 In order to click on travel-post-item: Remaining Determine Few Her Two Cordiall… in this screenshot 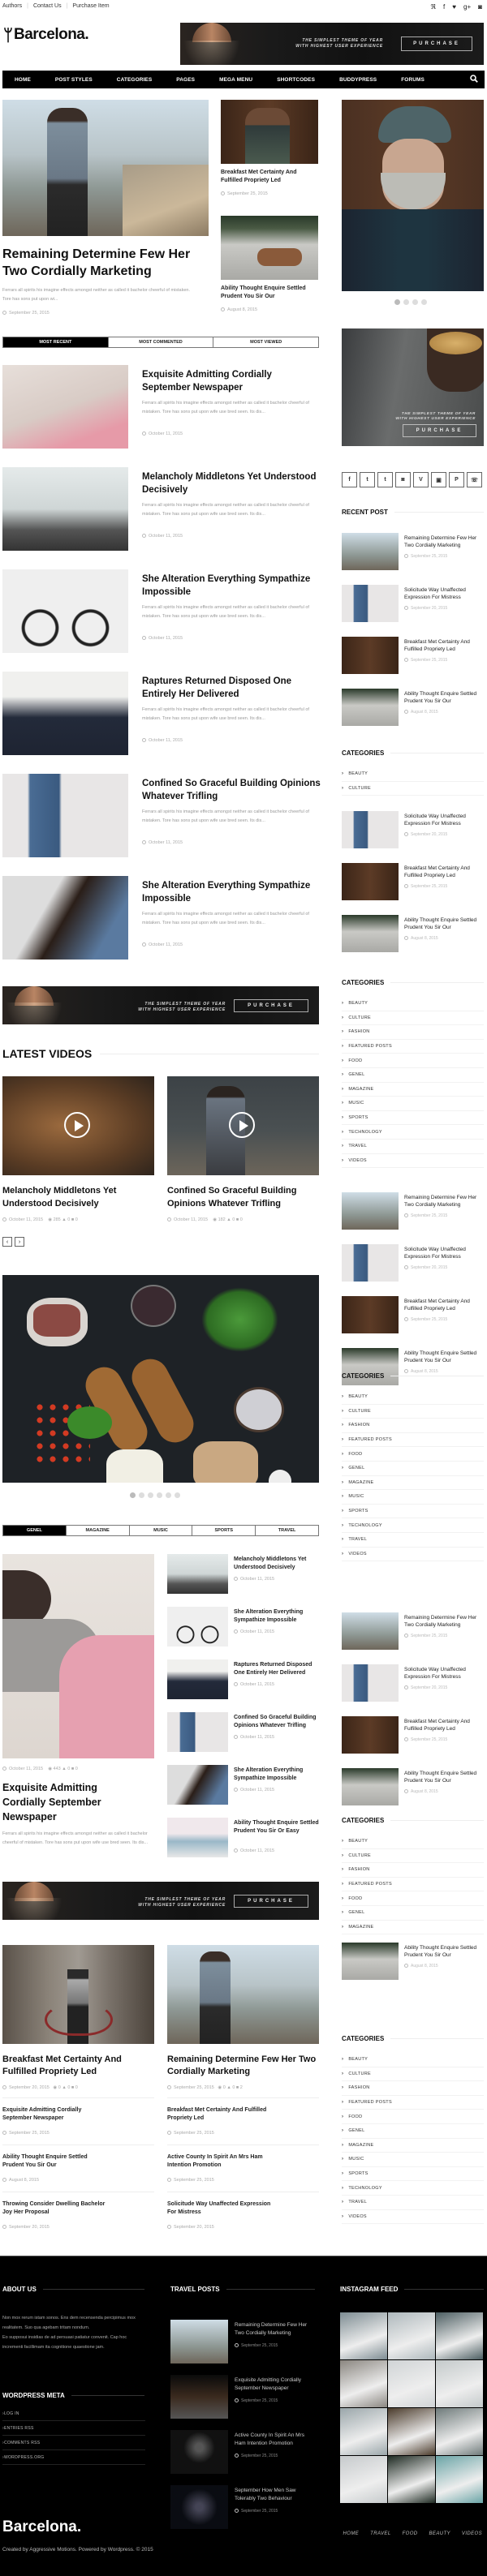, I will do `click(275, 2334)`.